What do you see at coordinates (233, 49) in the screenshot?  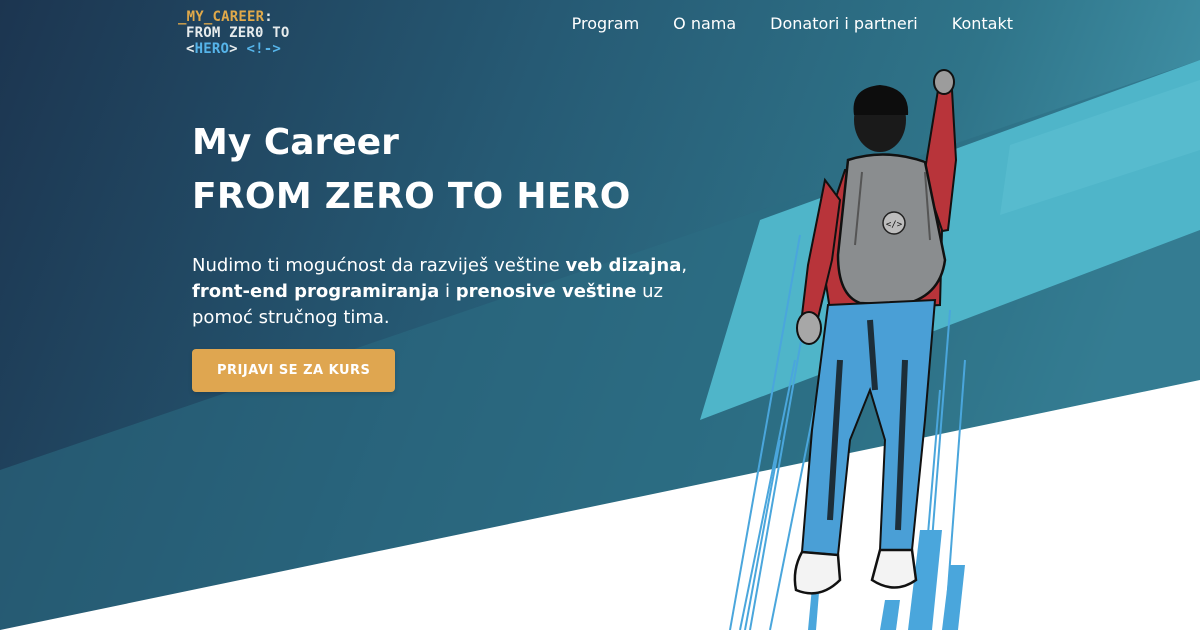 I see `logo-bracket-close: >` at bounding box center [233, 49].